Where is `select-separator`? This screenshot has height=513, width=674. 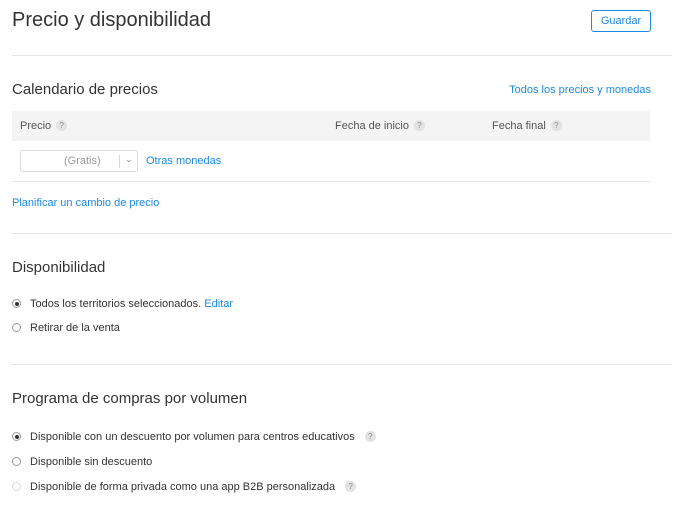
select-separator is located at coordinates (119, 161).